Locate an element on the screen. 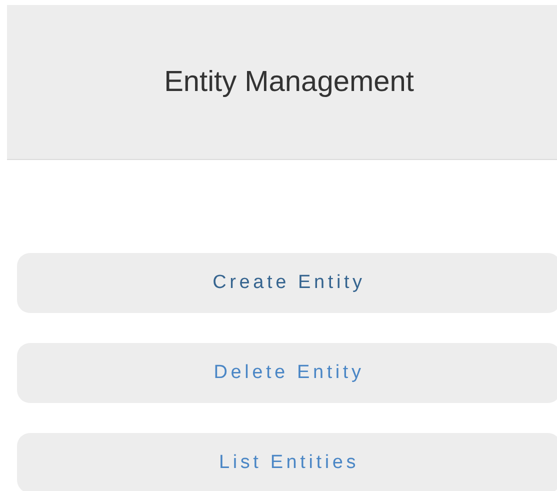 This screenshot has width=557, height=491. delete-entity-button: Delete Entity is located at coordinates (287, 373).